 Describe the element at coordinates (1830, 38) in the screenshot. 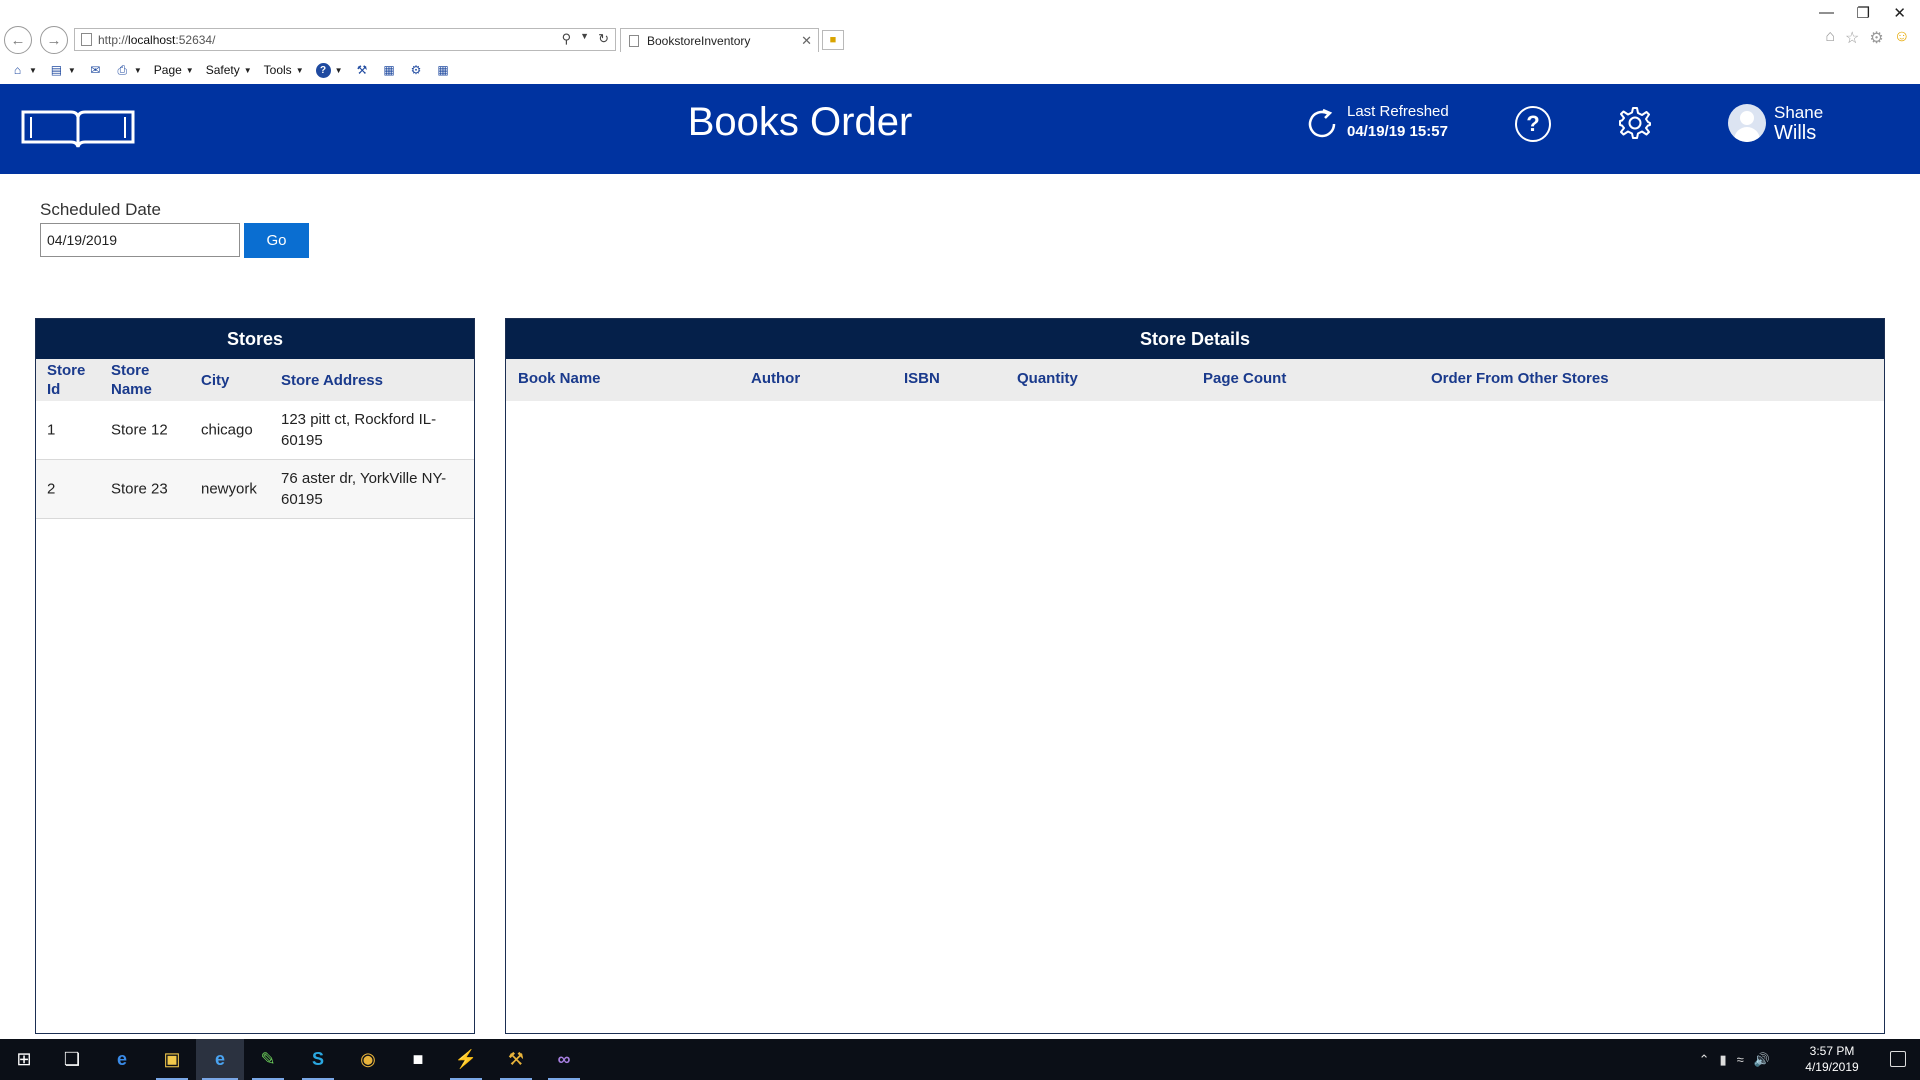

I see `home-icon: ⌂` at that location.